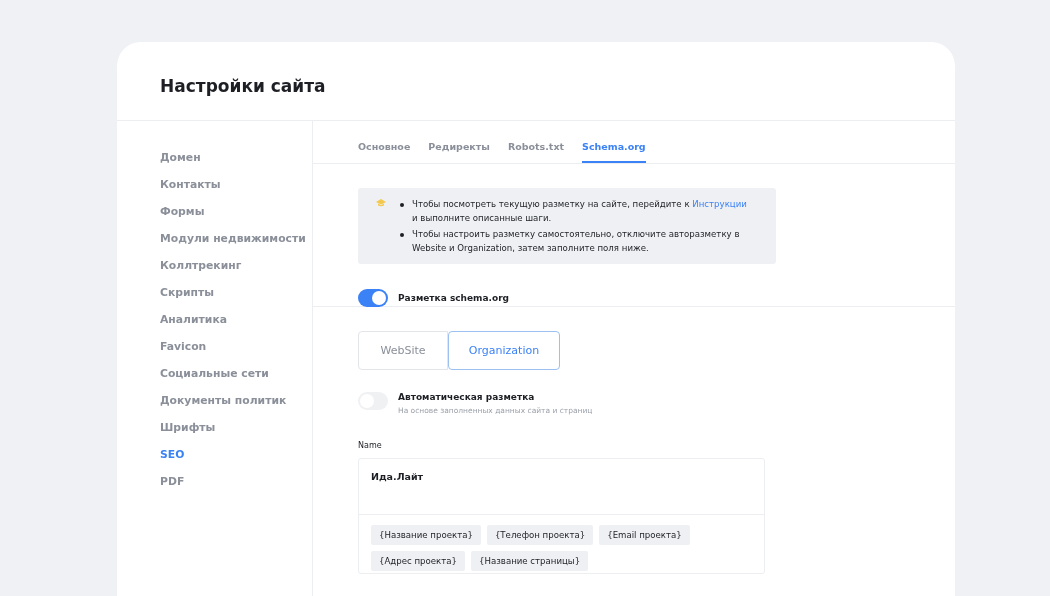  Describe the element at coordinates (576, 241) in the screenshot. I see `info-text: Чтобы настроить разметку самостоятельно, отключите авторазметку в Website и Organization, затем заполните поля ниже.` at that location.